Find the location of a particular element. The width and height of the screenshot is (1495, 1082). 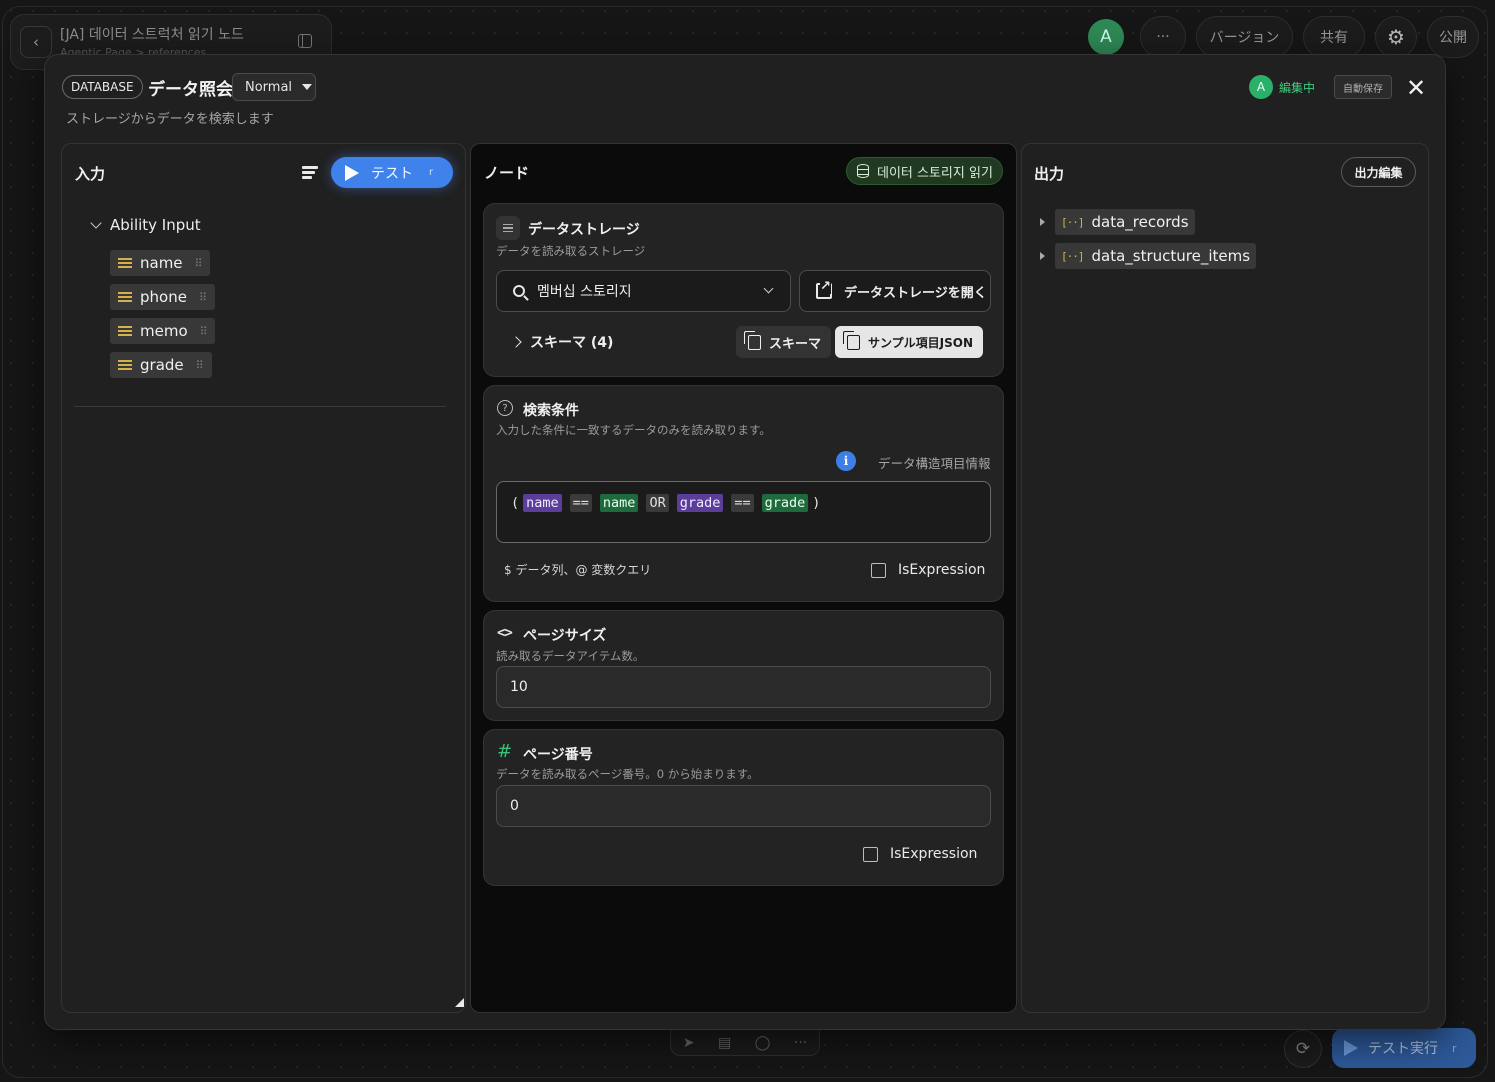

expression-token: grade is located at coordinates (700, 503).